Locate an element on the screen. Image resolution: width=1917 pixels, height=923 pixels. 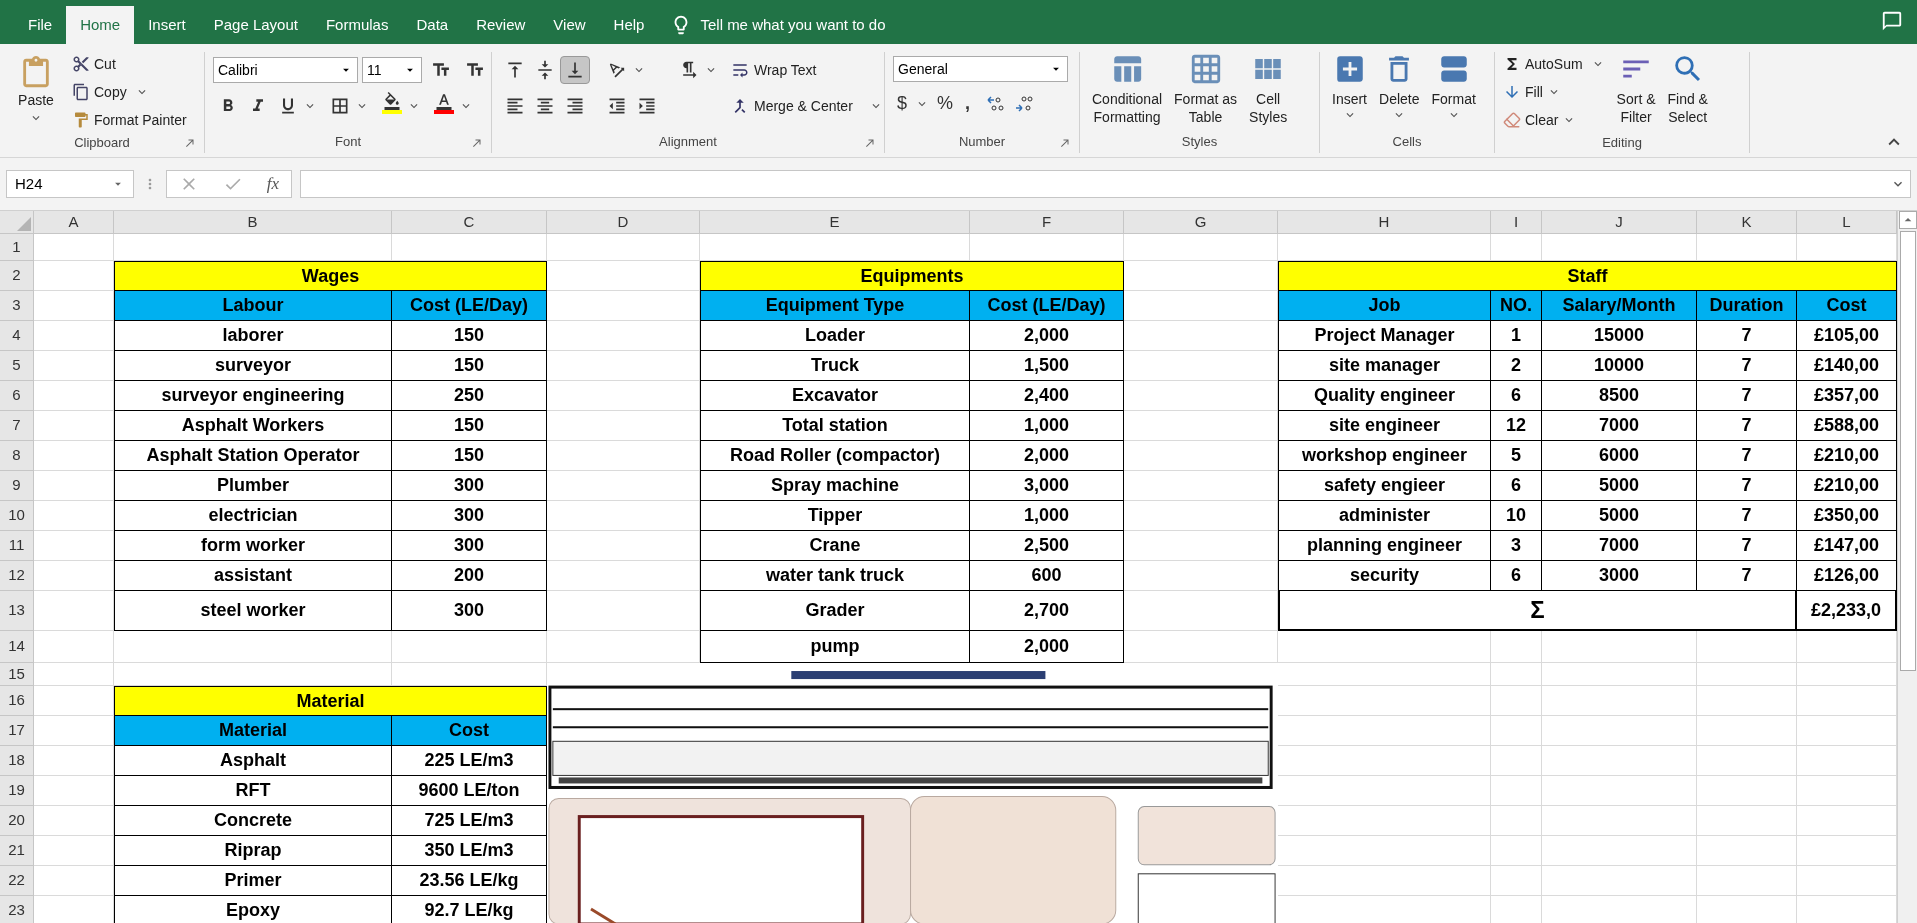
row-heading: 2 is located at coordinates (17, 276).